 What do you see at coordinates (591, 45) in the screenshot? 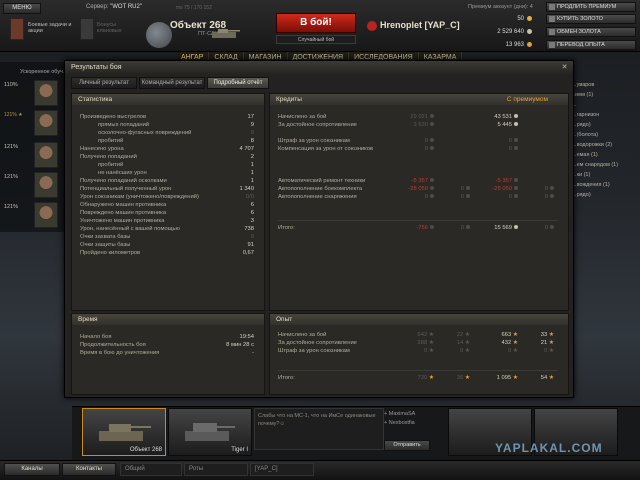
I see `convert-xp-button: ПЕРЕВОД ОПЫТА` at bounding box center [591, 45].